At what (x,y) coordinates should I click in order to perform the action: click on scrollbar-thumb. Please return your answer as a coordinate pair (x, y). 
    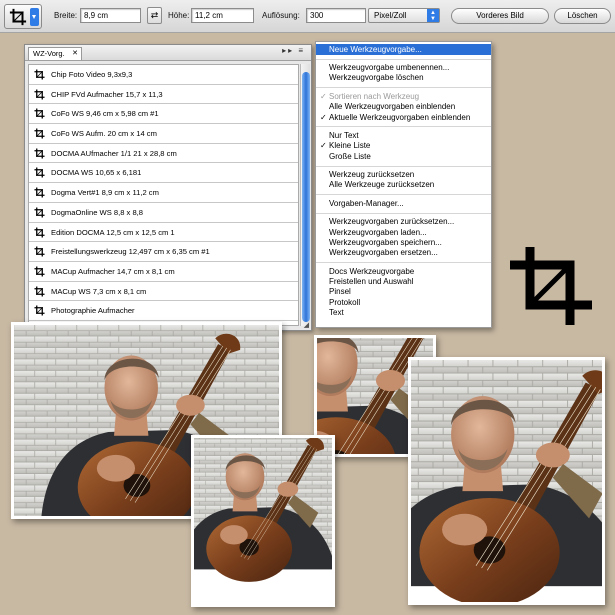
    Looking at the image, I should click on (306, 197).